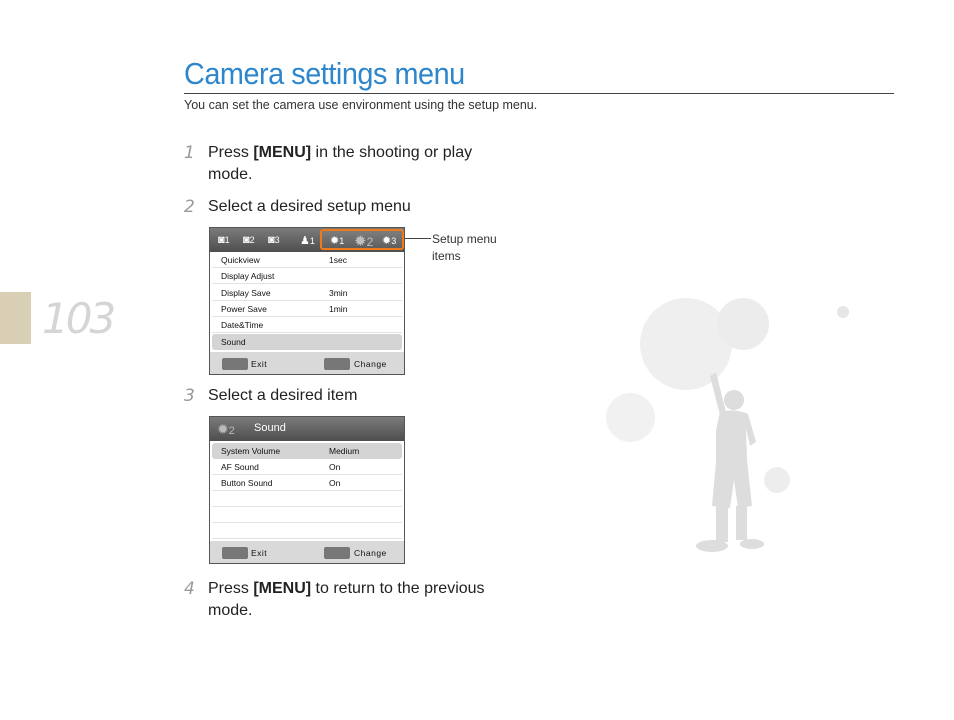 This screenshot has width=954, height=720. Describe the element at coordinates (307, 342) in the screenshot. I see `menu-row-selected: Sound` at that location.